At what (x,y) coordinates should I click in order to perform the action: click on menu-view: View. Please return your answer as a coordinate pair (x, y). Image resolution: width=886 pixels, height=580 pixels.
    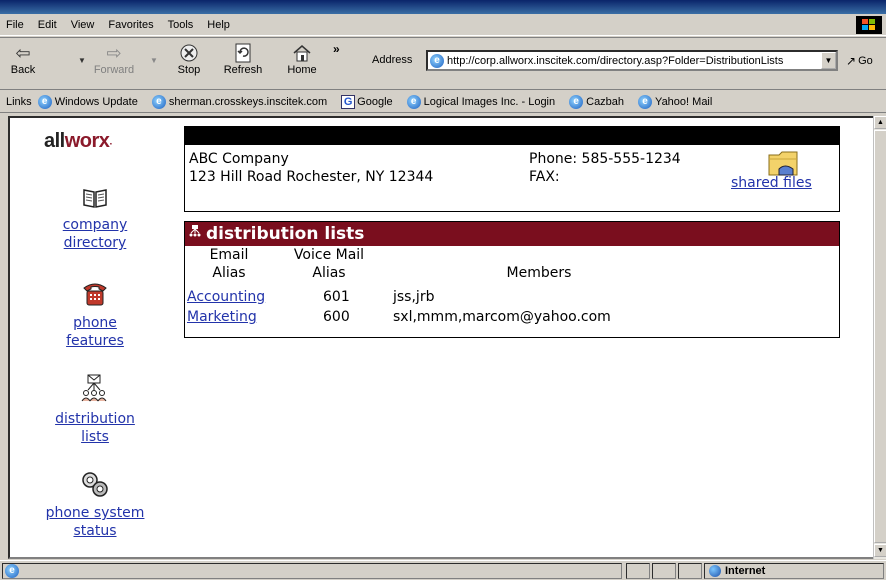
    Looking at the image, I should click on (83, 25).